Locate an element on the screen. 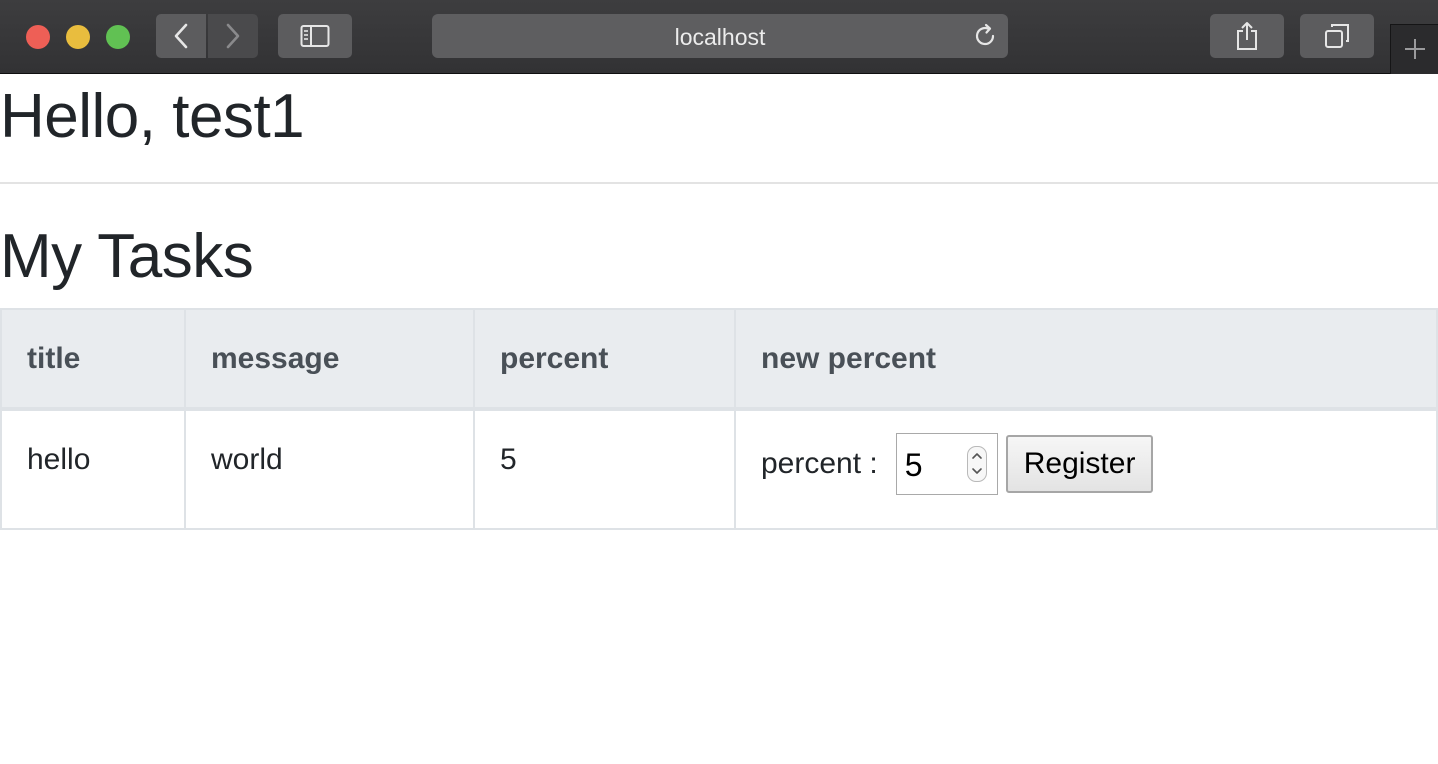 This screenshot has width=1438, height=764. minimize-window-button is located at coordinates (78, 37).